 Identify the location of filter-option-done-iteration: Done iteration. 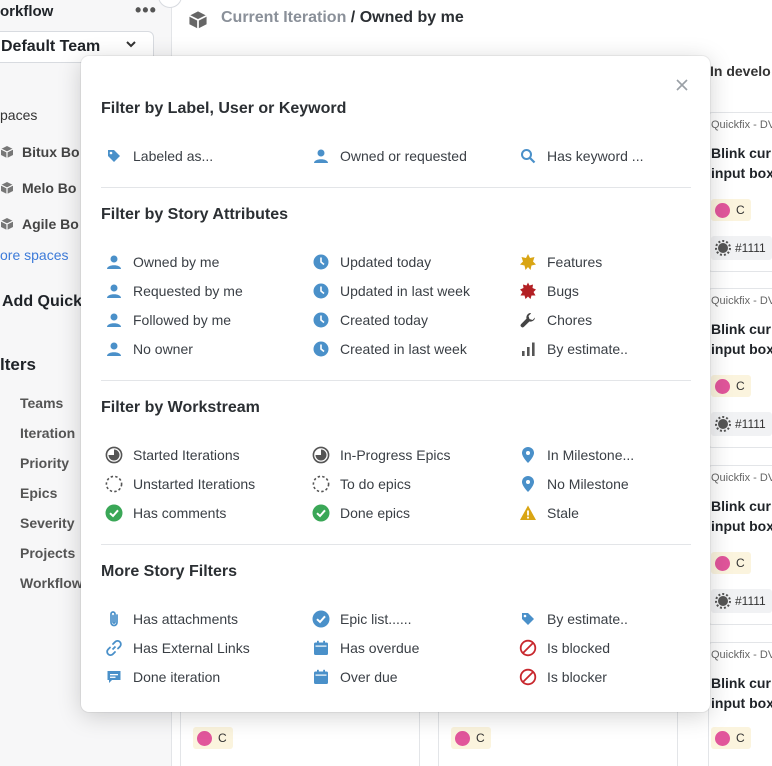
(162, 677).